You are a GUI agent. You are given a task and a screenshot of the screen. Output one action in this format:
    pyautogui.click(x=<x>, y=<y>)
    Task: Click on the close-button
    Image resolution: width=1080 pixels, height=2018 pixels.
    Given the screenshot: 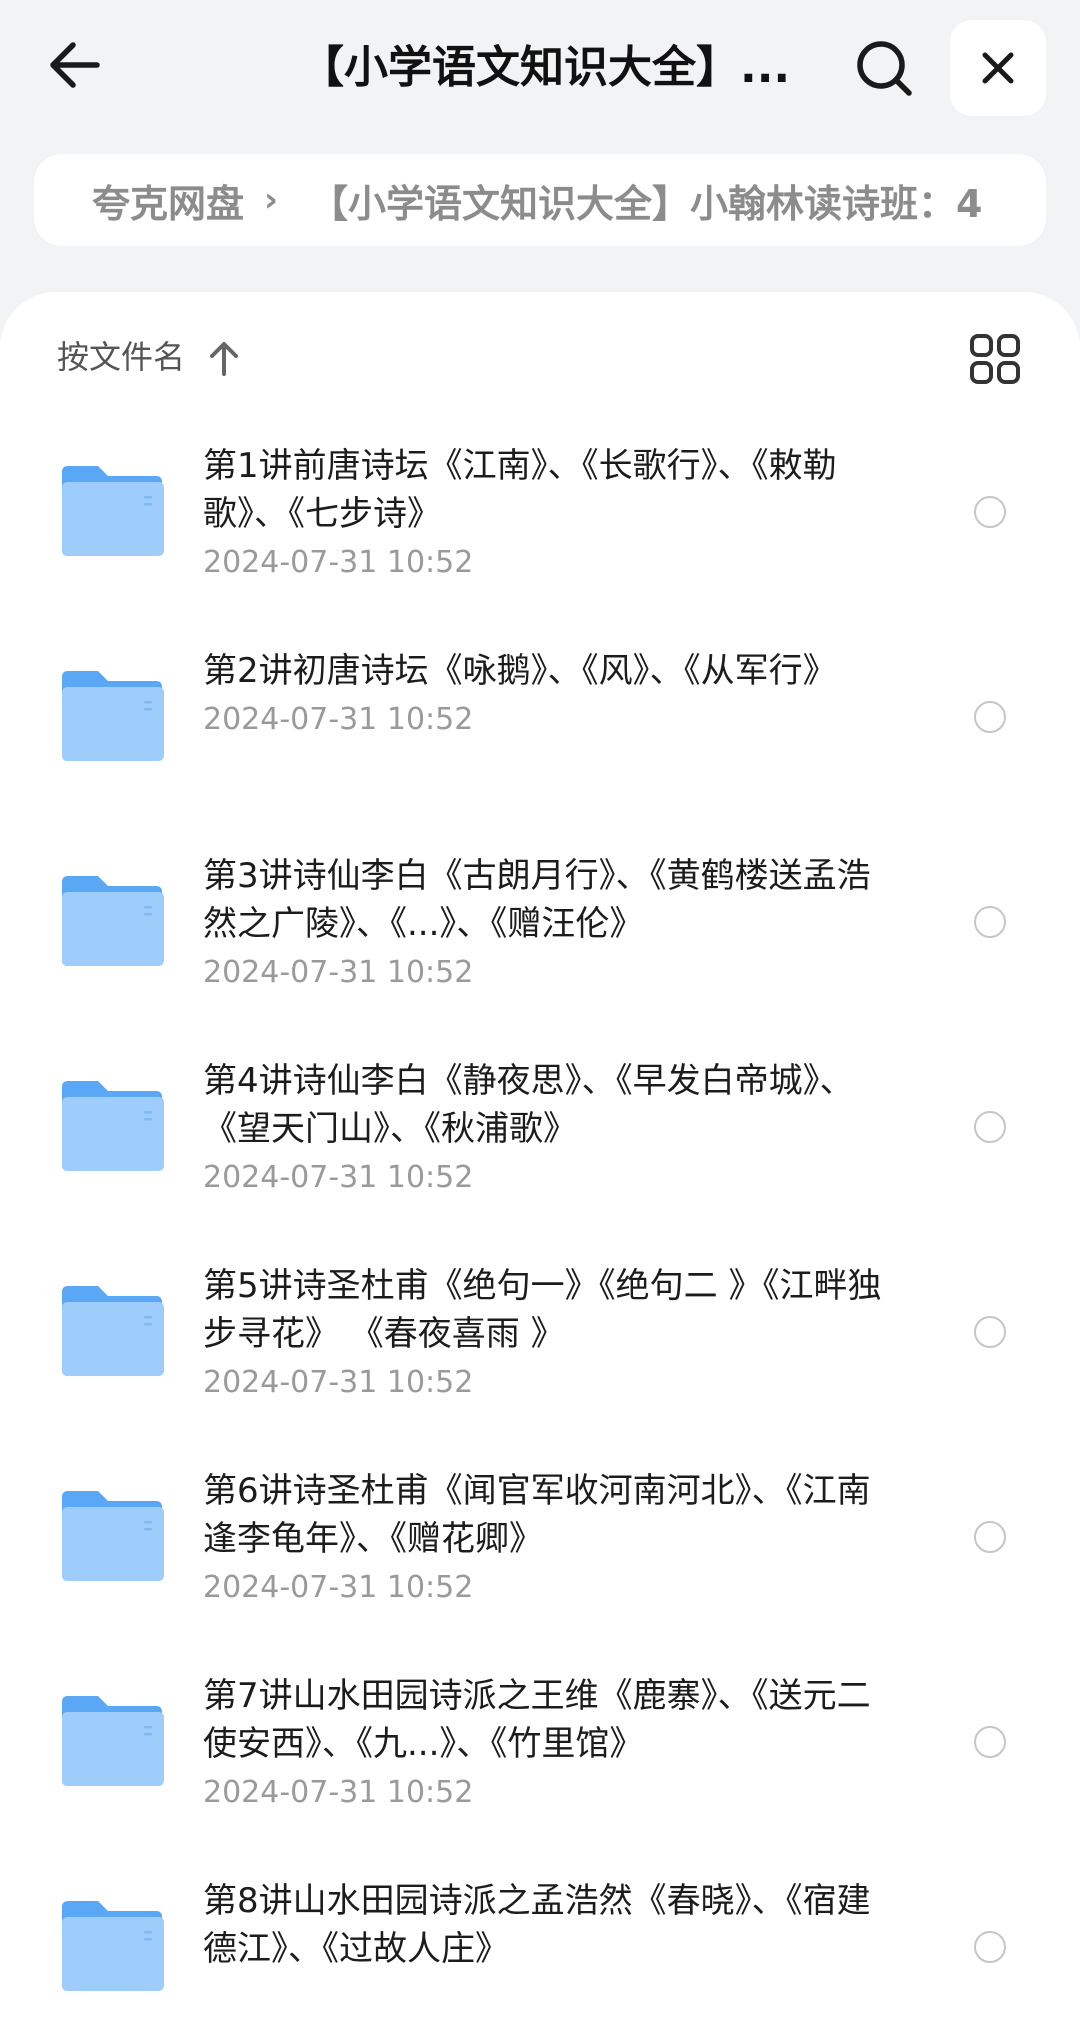 What is the action you would take?
    pyautogui.click(x=998, y=68)
    